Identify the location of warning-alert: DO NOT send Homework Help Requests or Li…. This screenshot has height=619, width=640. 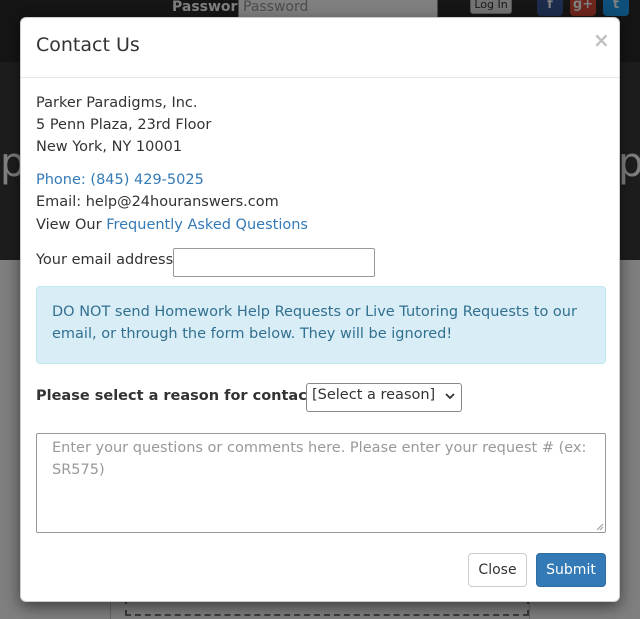
(321, 325).